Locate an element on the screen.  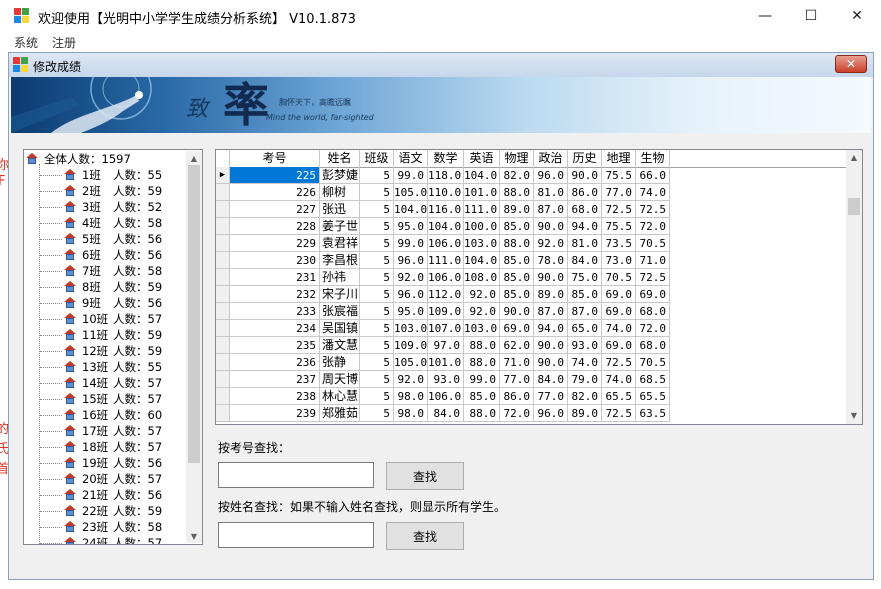
search-name-input is located at coordinates (296, 535).